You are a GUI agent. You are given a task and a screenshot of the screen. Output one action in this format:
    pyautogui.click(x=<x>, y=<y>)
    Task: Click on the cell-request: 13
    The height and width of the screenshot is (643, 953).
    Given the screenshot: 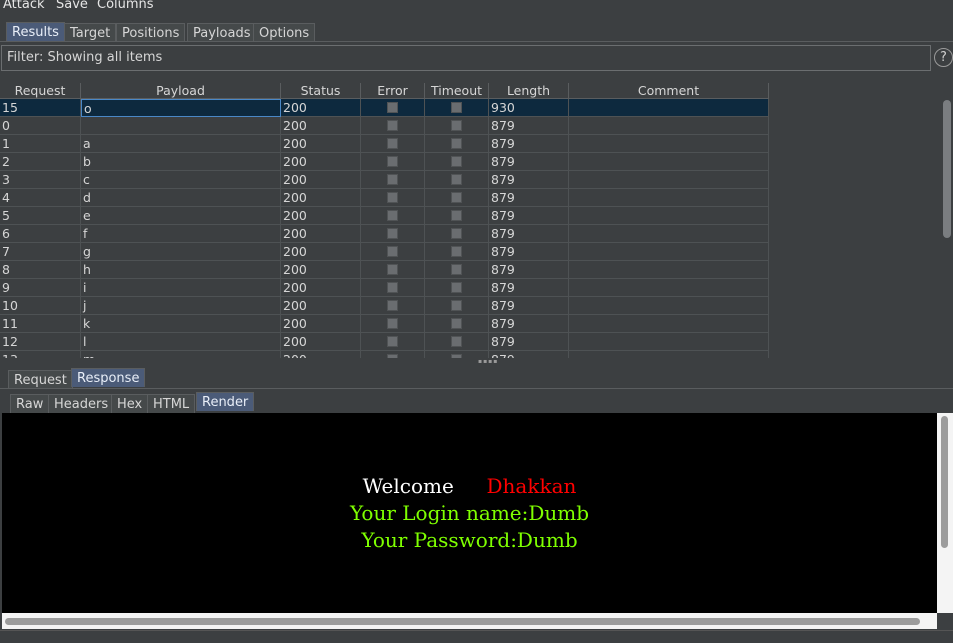 What is the action you would take?
    pyautogui.click(x=40, y=354)
    